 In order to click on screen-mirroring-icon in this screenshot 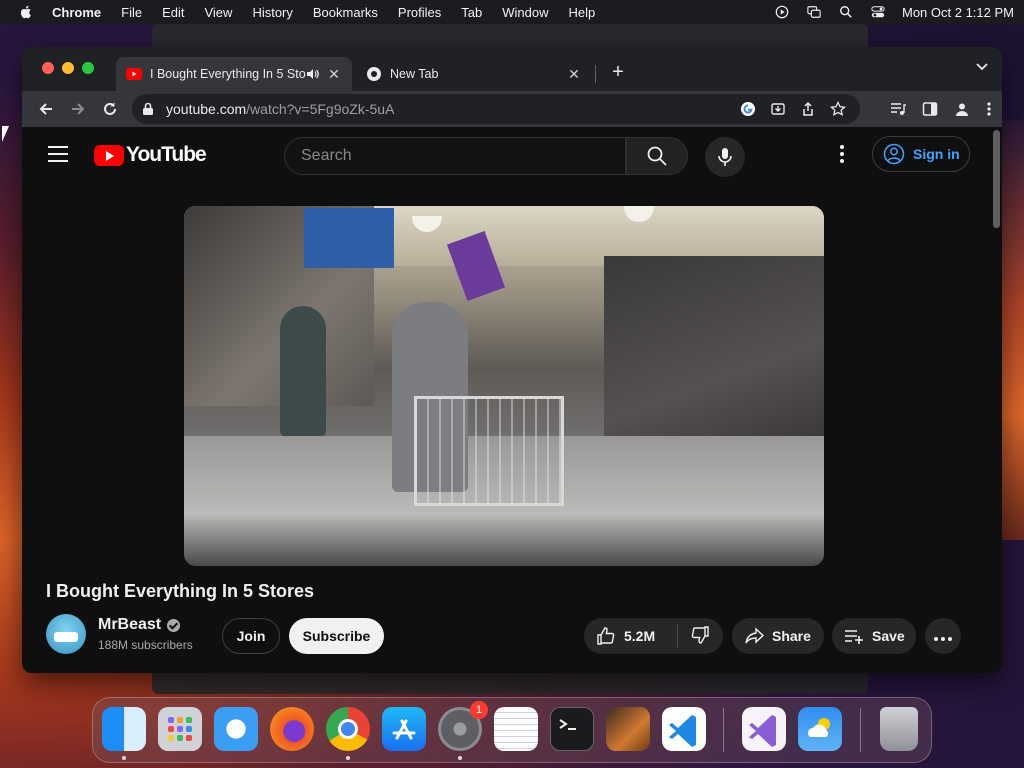, I will do `click(814, 12)`.